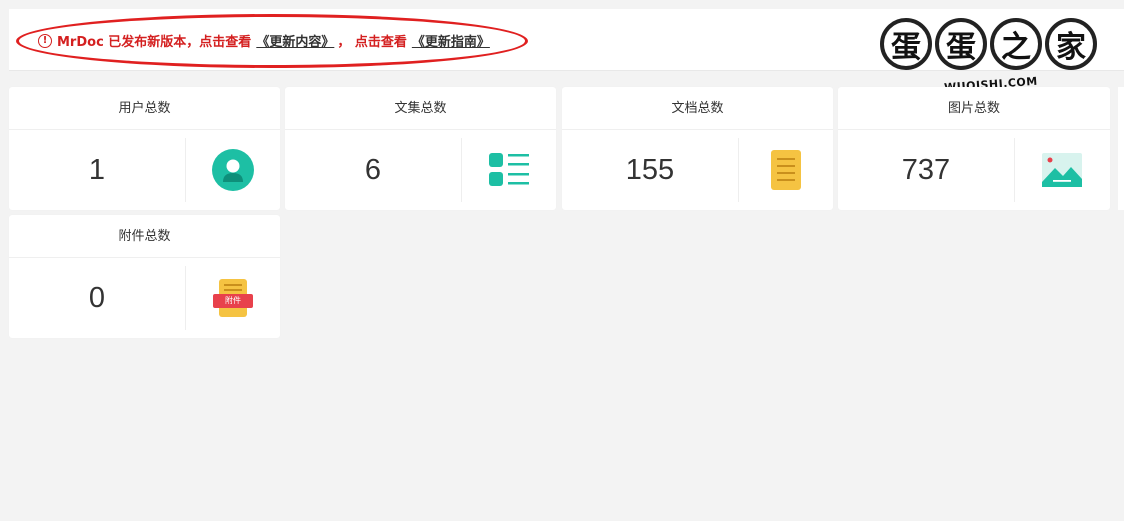 This screenshot has width=1124, height=521. I want to click on stat-card-title: 文集总数, so click(420, 108).